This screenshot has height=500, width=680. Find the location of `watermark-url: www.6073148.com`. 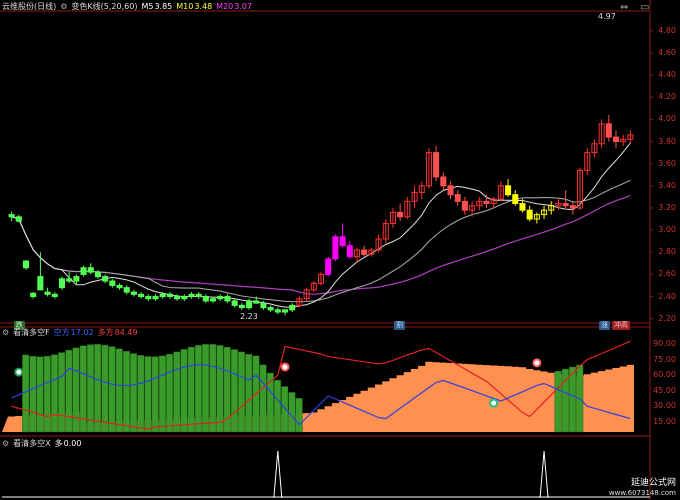

watermark-url: www.6073148.com is located at coordinates (642, 493).